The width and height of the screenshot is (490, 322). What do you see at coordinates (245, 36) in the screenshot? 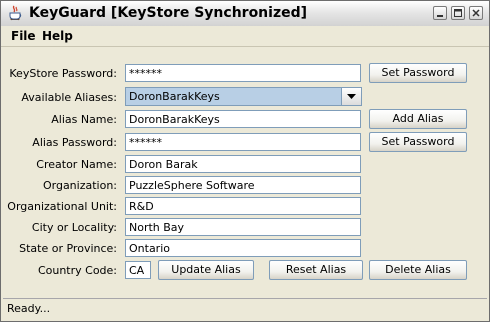
I see `menu-bar: File Help` at bounding box center [245, 36].